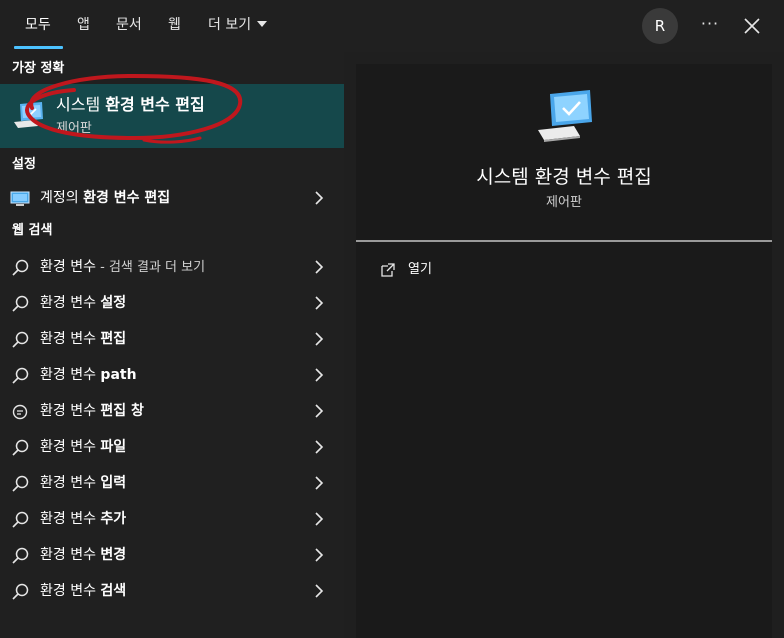 The image size is (784, 638). Describe the element at coordinates (83, 25) in the screenshot. I see `tab-apps: 앱` at that location.